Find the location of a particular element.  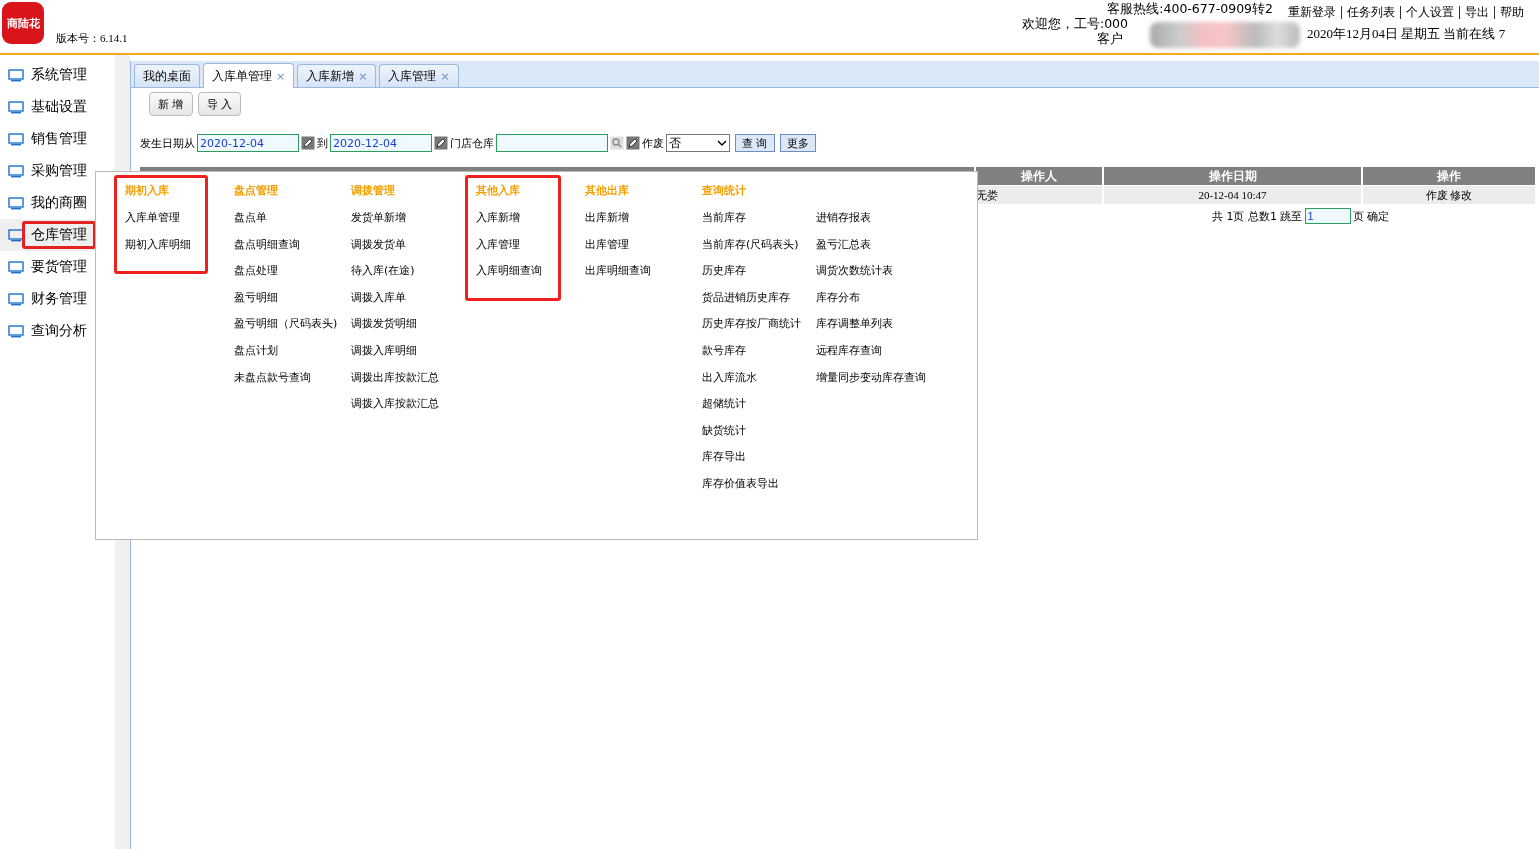

menu-item: 期初入库明细 is located at coordinates (161, 243).